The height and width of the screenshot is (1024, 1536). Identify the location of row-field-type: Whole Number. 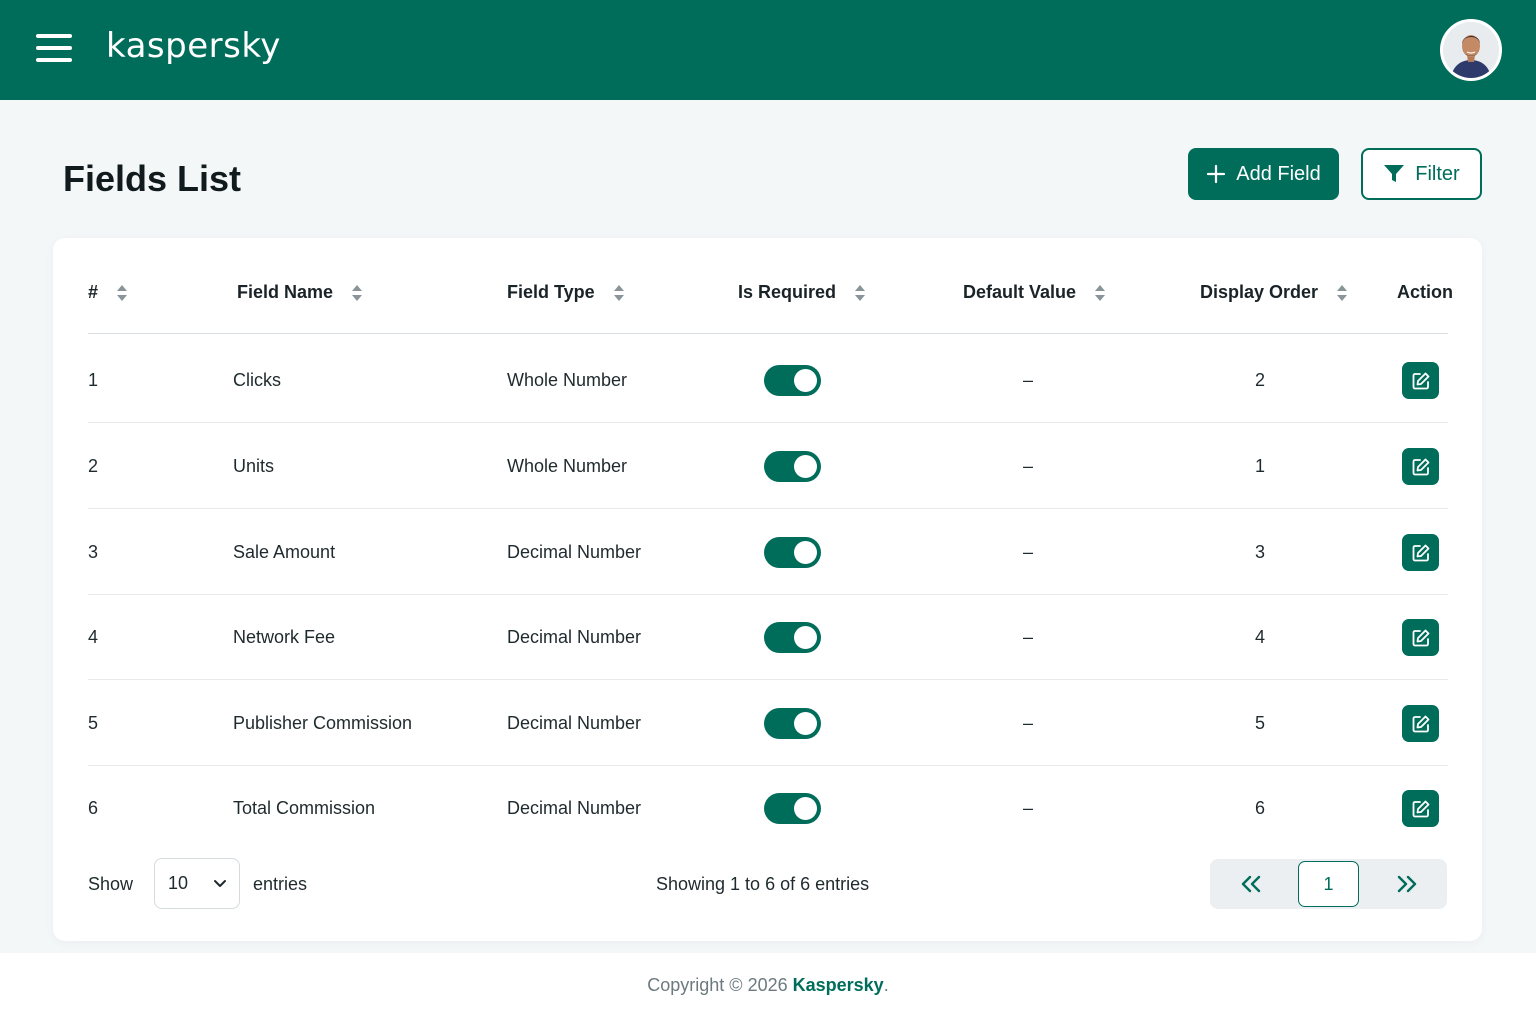
(567, 465).